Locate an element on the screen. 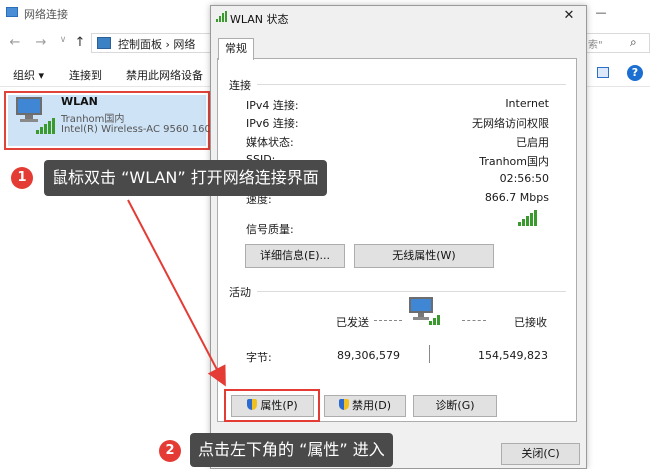 The image size is (650, 469). callout-2-text: 点击左下角的 “属性” 进入 is located at coordinates (291, 450).